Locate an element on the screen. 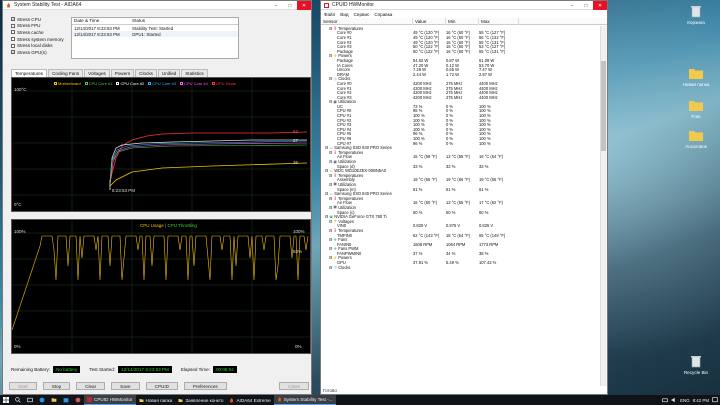 This screenshot has height=405, width=720. taskbar-edge is located at coordinates (42, 400).